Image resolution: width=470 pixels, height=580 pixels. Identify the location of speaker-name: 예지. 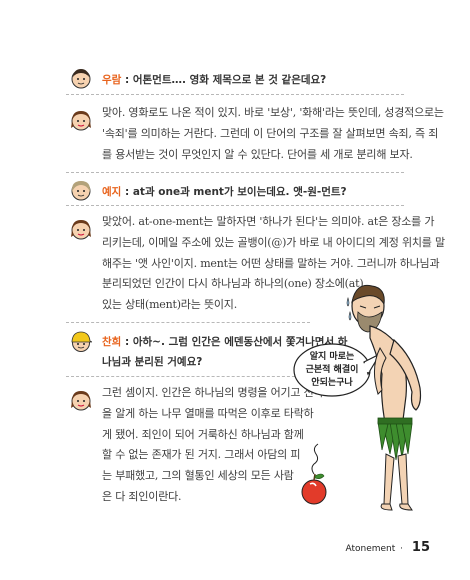
(112, 192).